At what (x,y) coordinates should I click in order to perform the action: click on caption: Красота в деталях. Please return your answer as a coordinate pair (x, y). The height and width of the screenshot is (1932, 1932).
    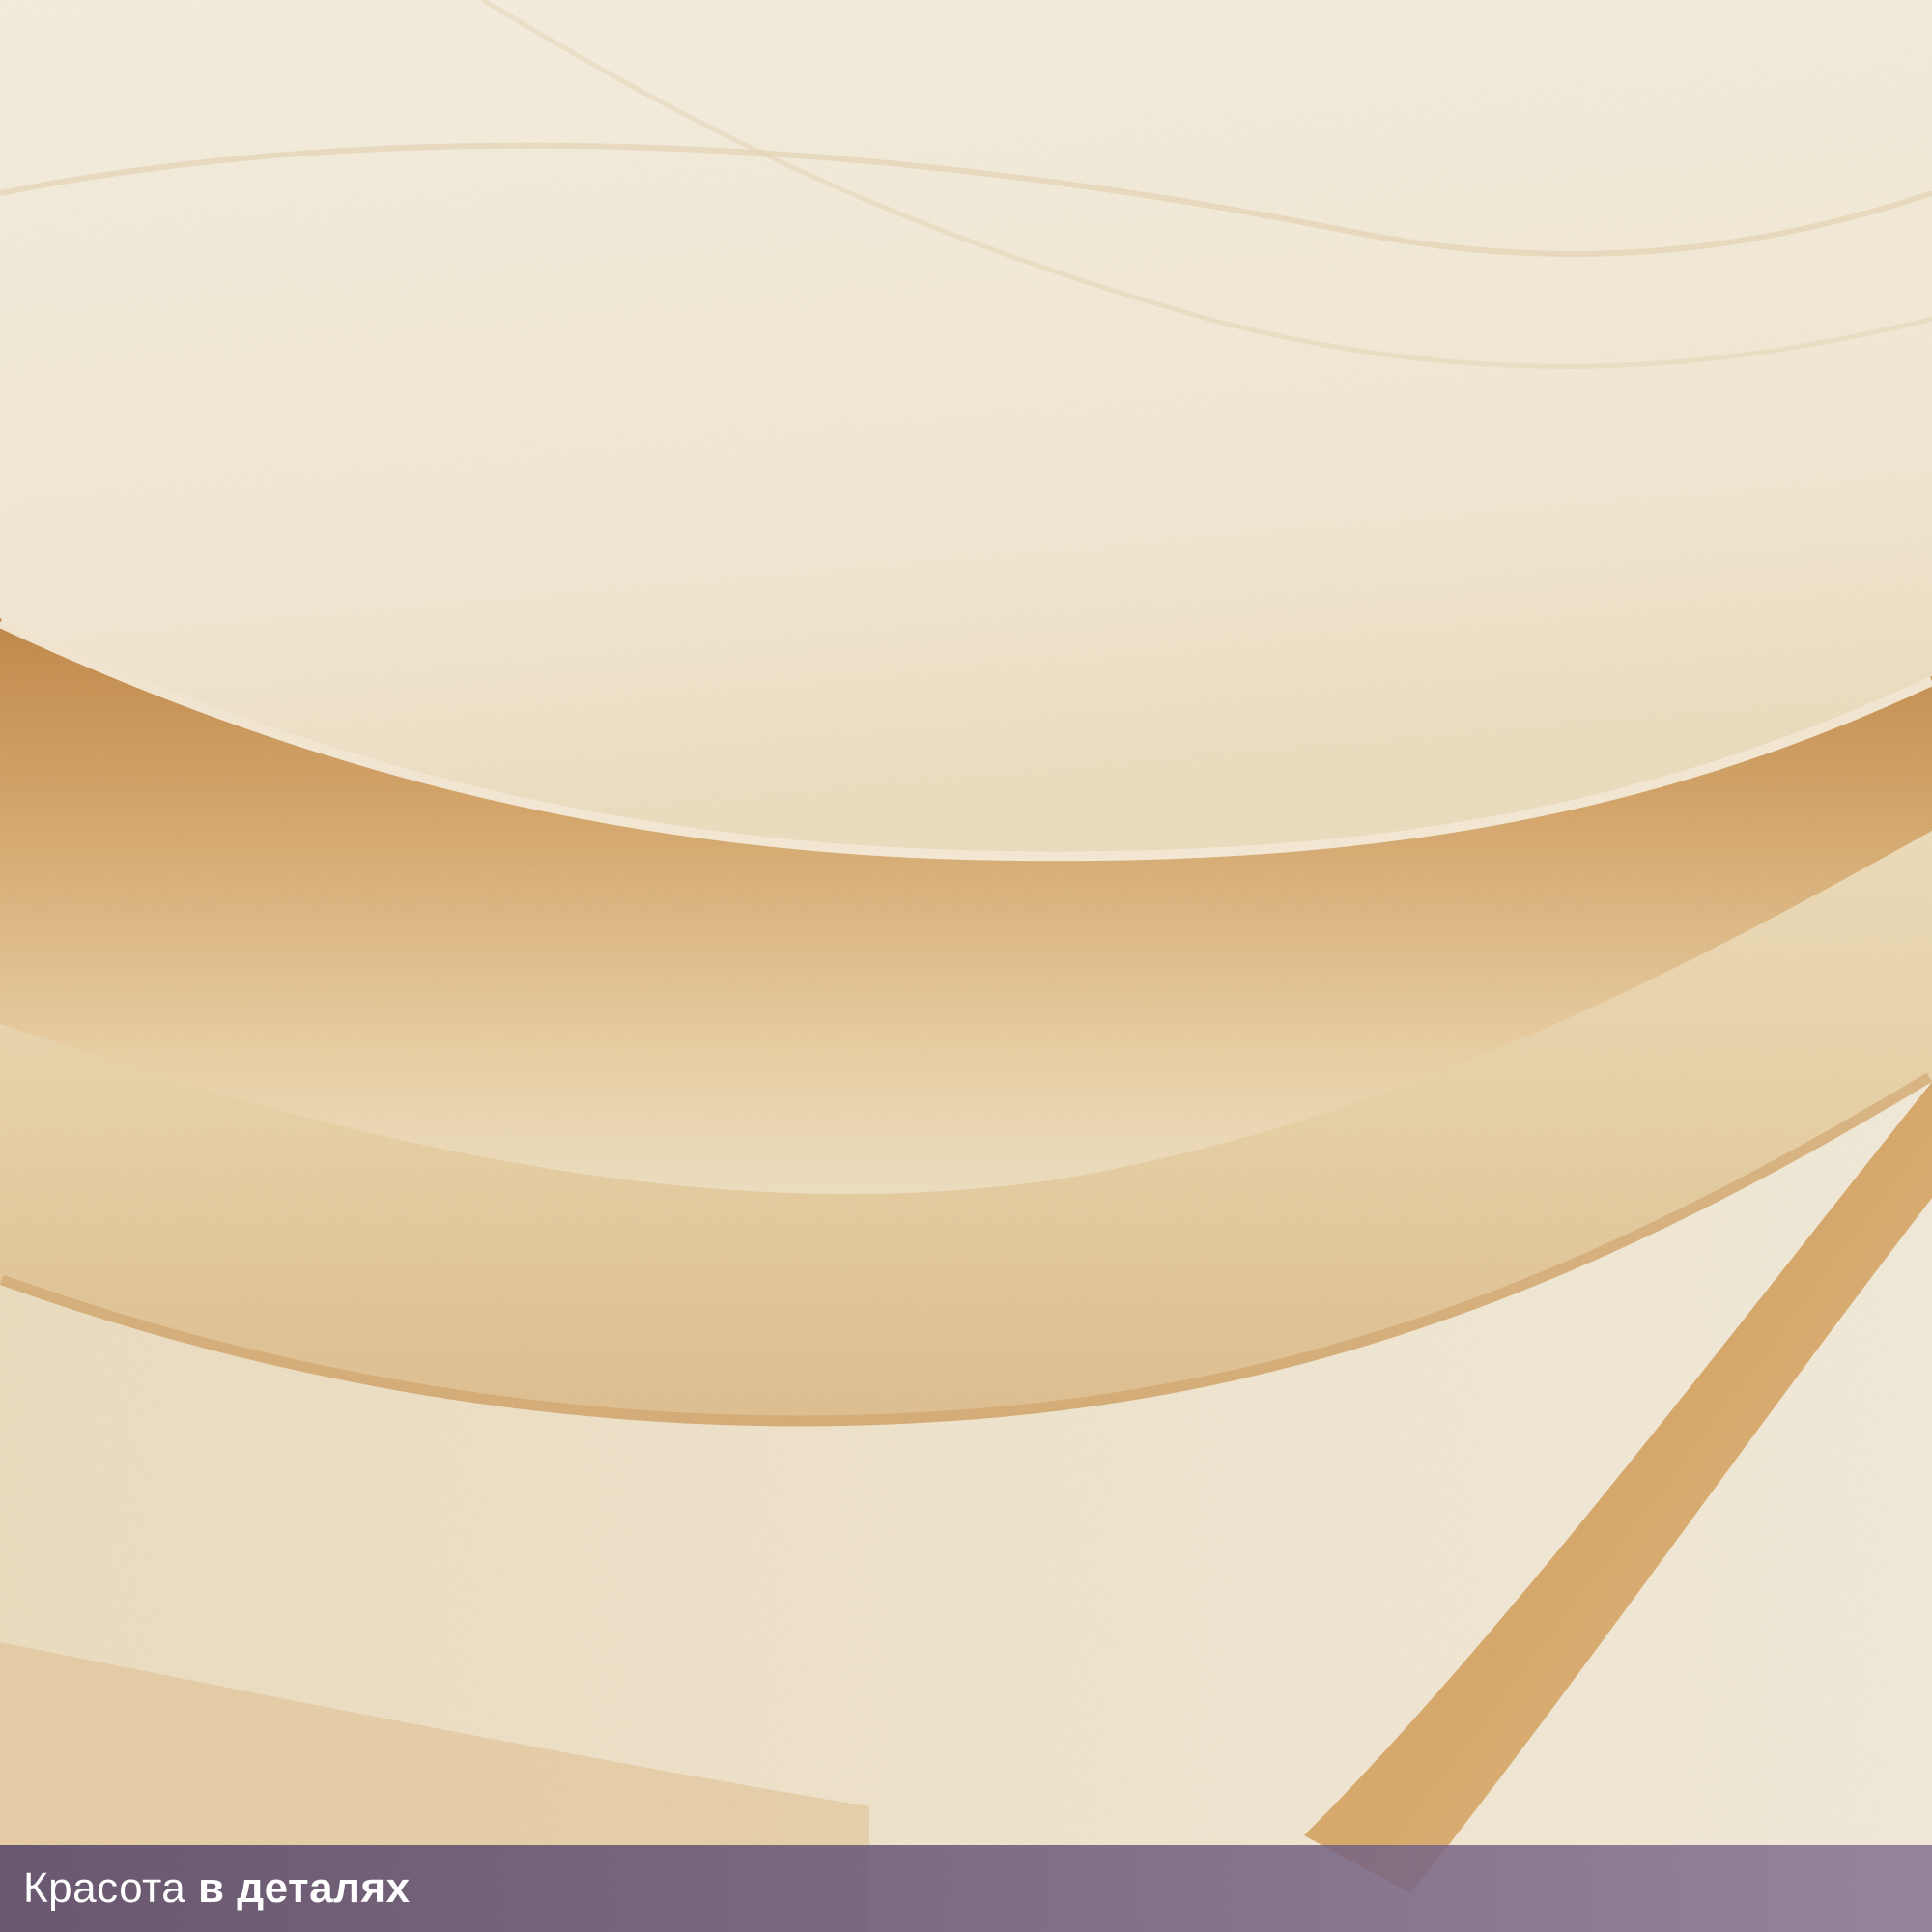
    Looking at the image, I should click on (217, 1889).